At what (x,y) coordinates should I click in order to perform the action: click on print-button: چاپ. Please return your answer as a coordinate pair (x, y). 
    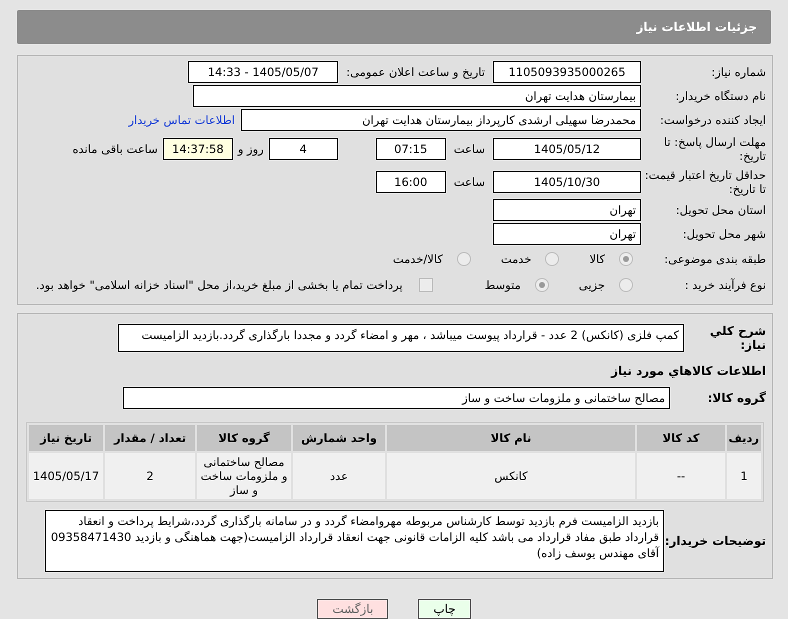
    Looking at the image, I should click on (444, 609).